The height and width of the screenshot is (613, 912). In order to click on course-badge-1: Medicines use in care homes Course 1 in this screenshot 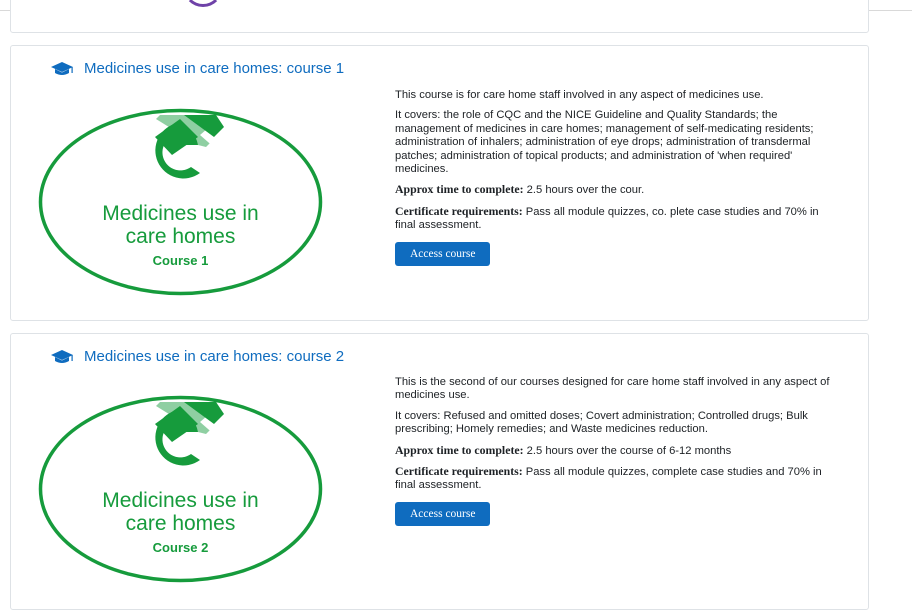, I will do `click(180, 202)`.